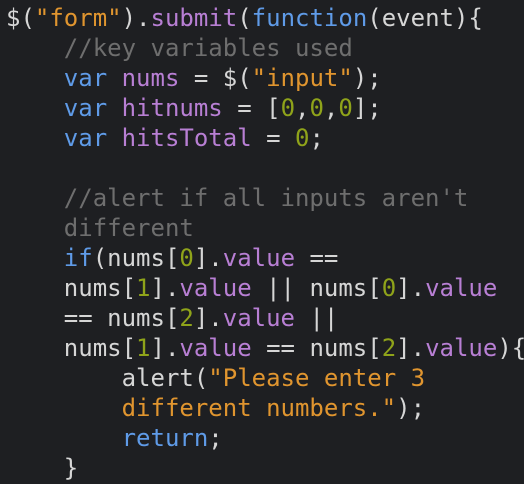 The image size is (524, 484). I want to click on code-token-plain: ];, so click(367, 108).